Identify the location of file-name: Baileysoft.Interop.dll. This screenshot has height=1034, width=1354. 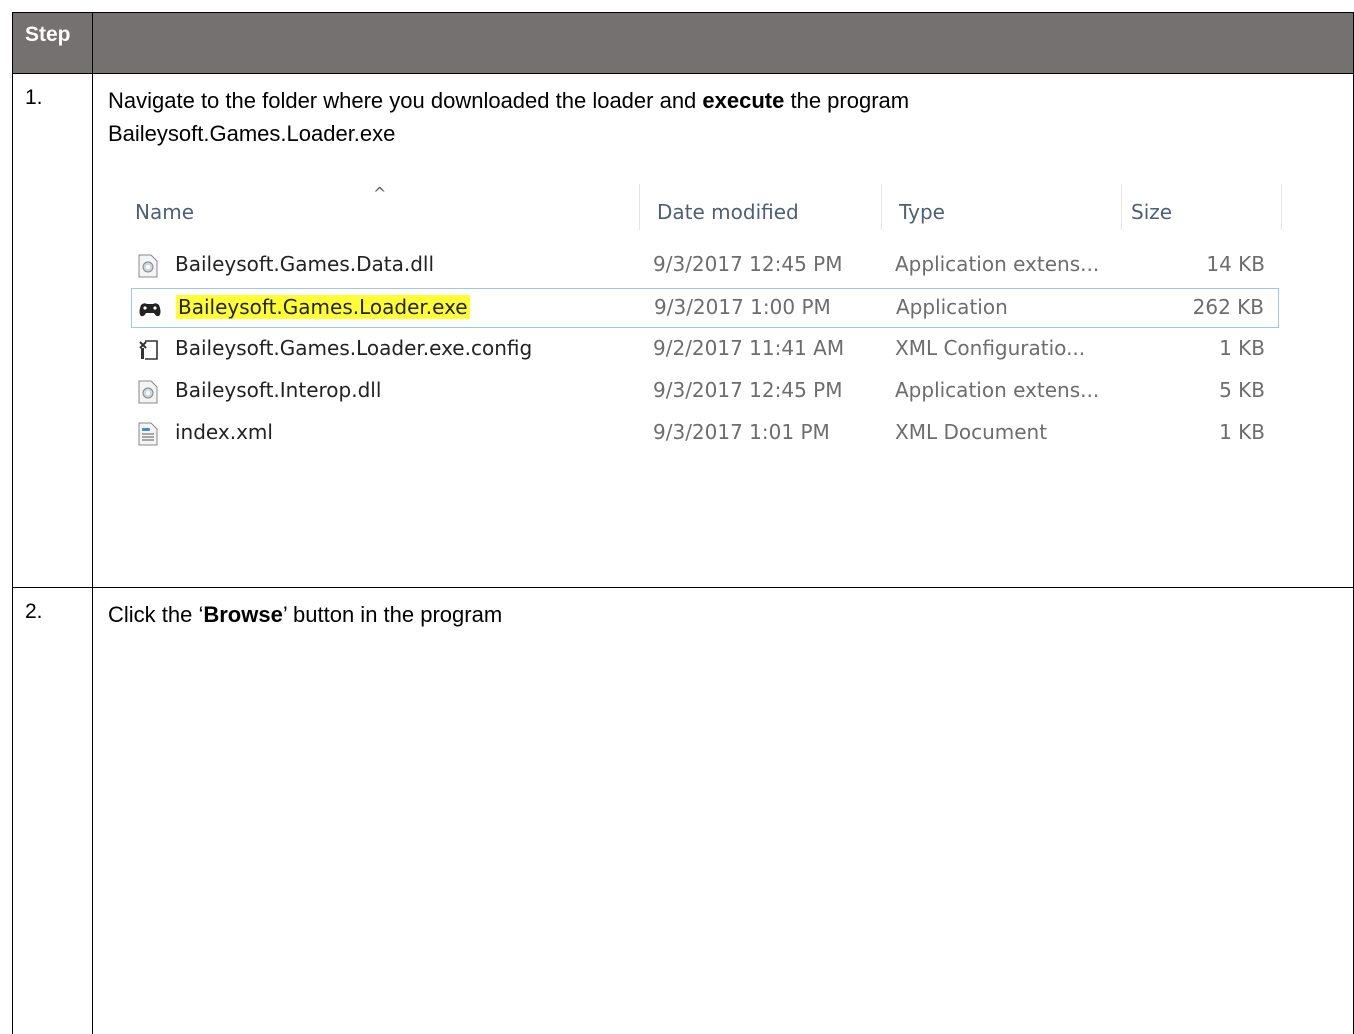
(278, 390).